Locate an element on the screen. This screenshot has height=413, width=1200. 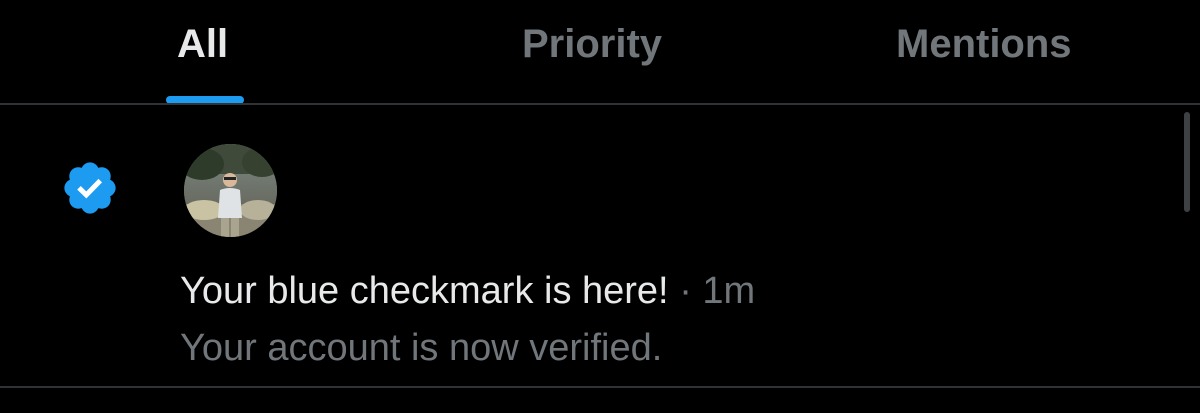
notification-title-line: Your blue checkmark is here! · 1m is located at coordinates (467, 291).